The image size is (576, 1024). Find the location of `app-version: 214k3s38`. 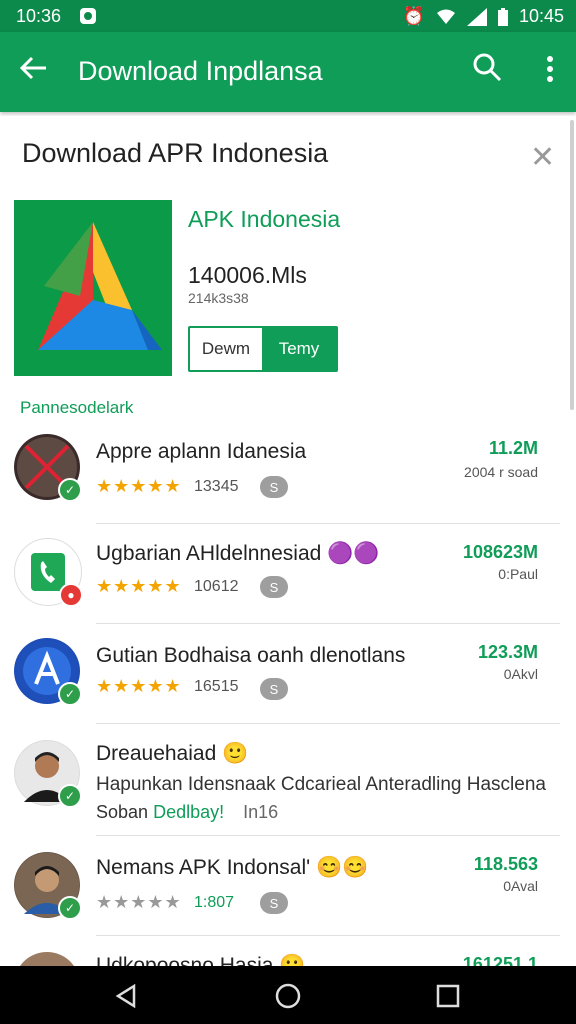

app-version: 214k3s38 is located at coordinates (218, 298).